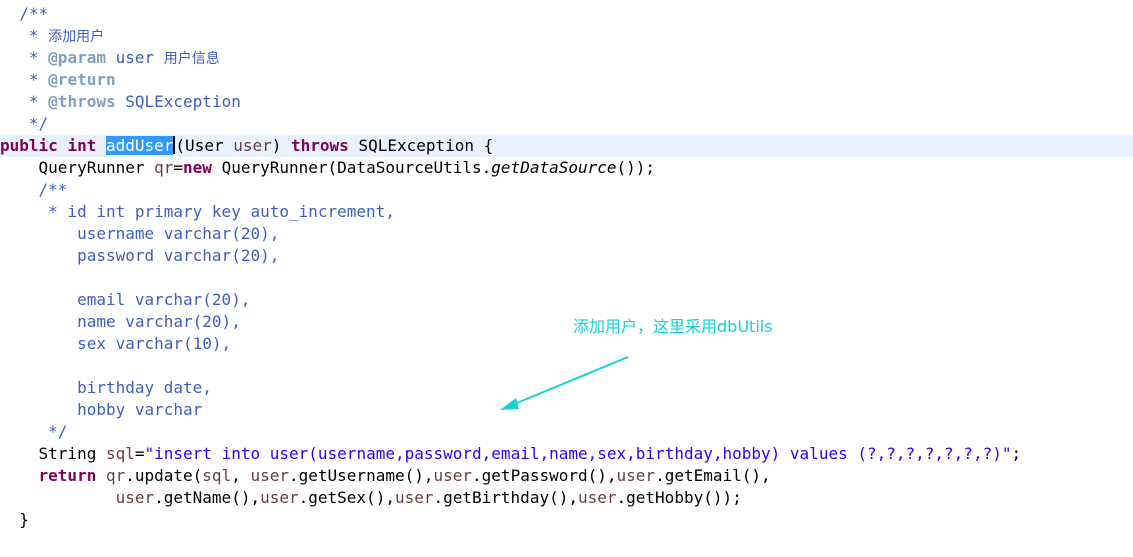 This screenshot has width=1133, height=557. I want to click on arrow-shaft, so click(570, 381).